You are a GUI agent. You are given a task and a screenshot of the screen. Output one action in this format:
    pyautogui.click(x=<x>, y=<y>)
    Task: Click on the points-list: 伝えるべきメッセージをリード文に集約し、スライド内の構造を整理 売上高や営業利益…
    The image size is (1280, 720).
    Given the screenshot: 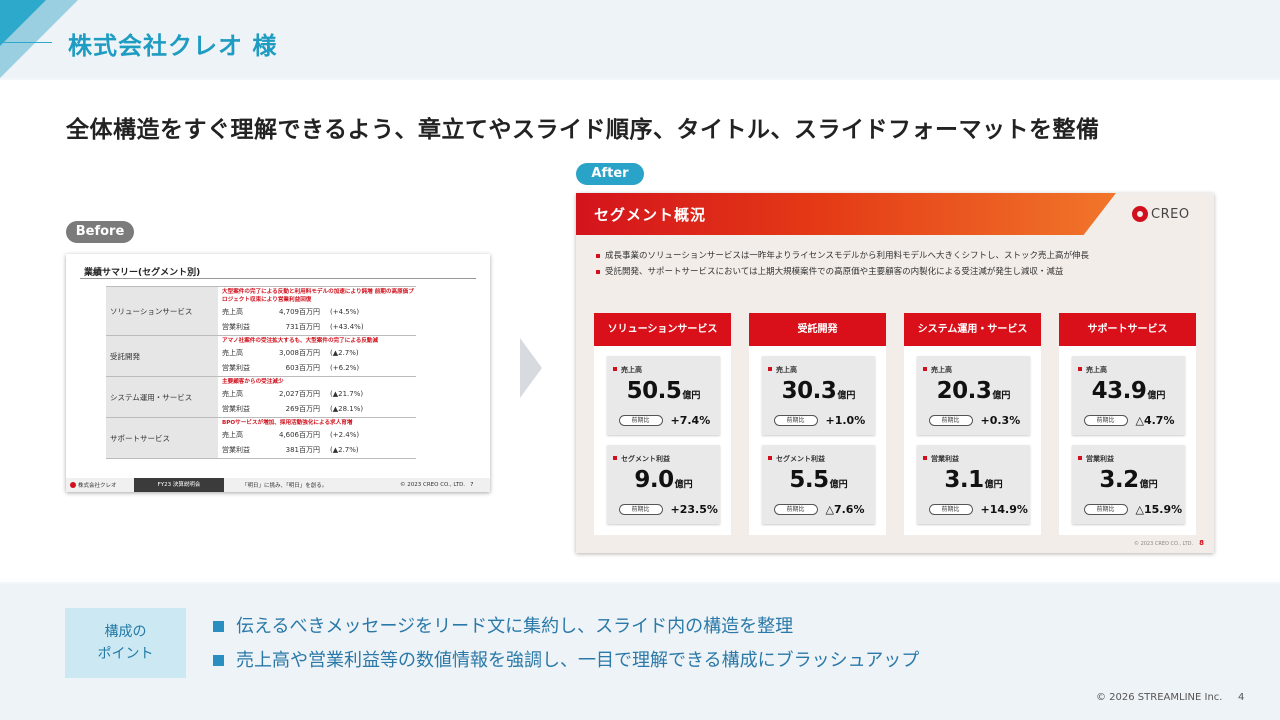 What is the action you would take?
    pyautogui.click(x=565, y=644)
    